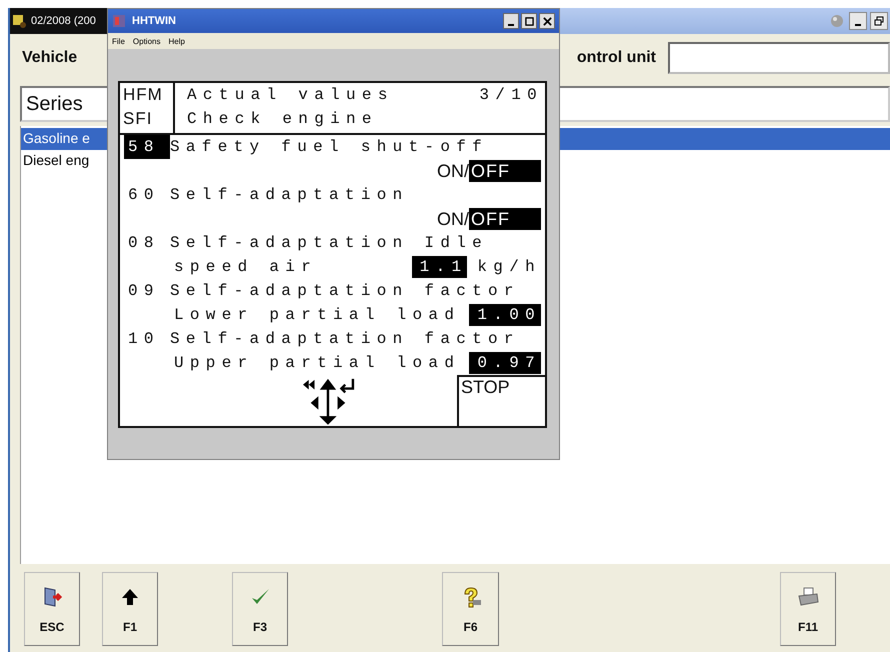 This screenshot has height=652, width=890. I want to click on value-number: 58, so click(147, 147).